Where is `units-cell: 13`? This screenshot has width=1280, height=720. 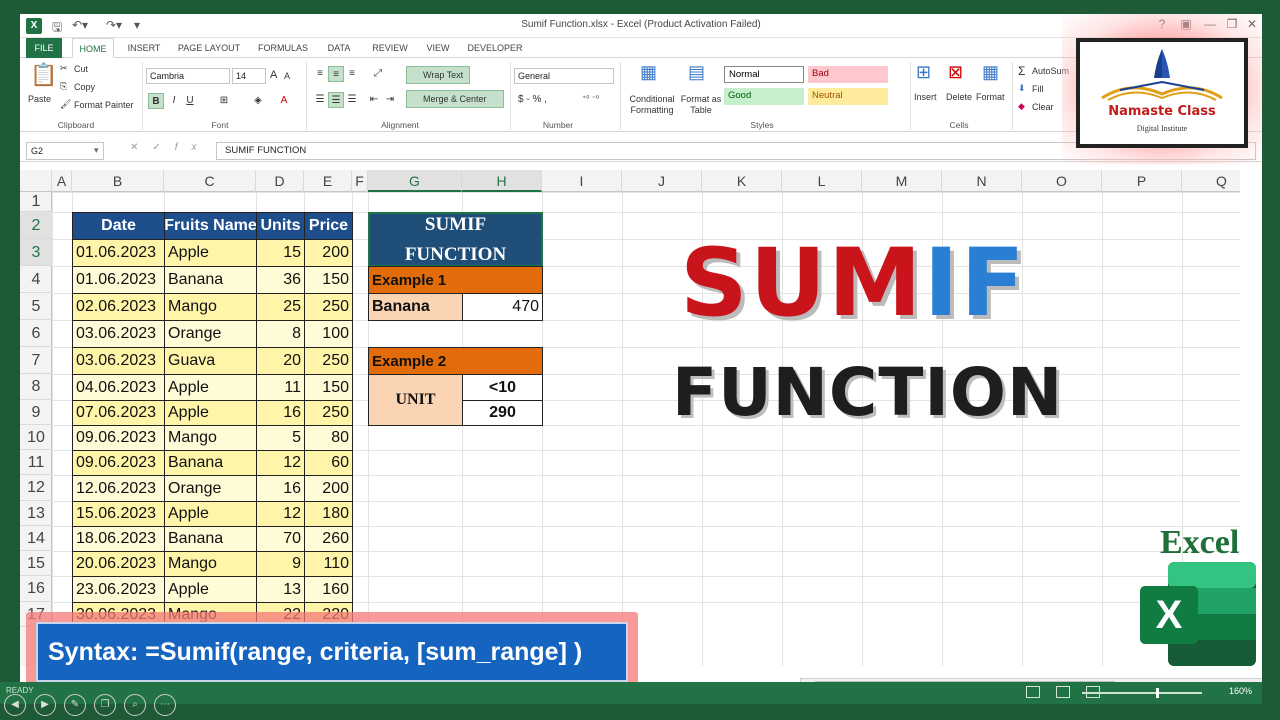 units-cell: 13 is located at coordinates (280, 589).